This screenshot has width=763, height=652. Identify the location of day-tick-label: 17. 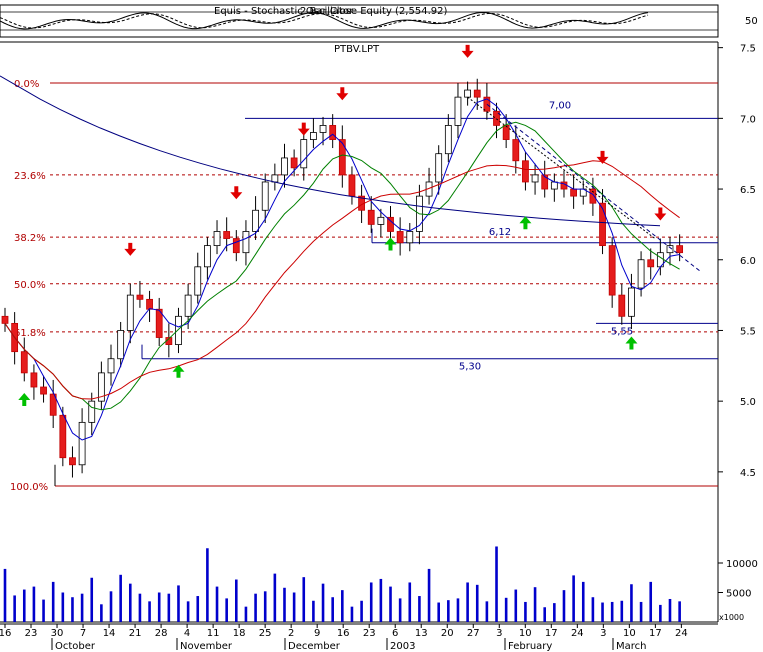
(551, 633).